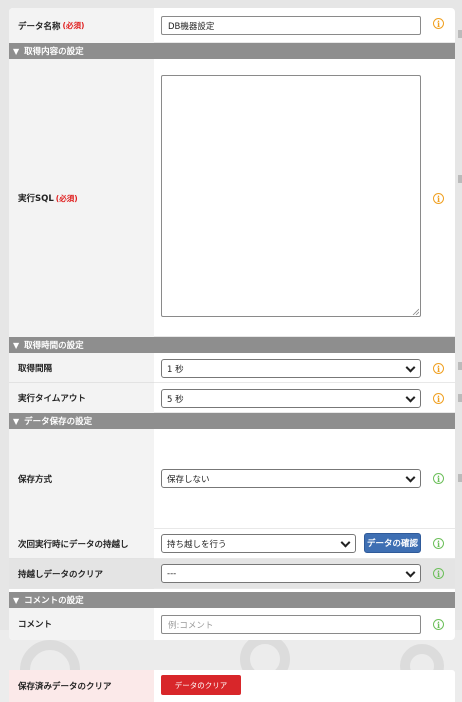 The image size is (462, 702). I want to click on sql-label: 実行SQL (必須), so click(81, 198).